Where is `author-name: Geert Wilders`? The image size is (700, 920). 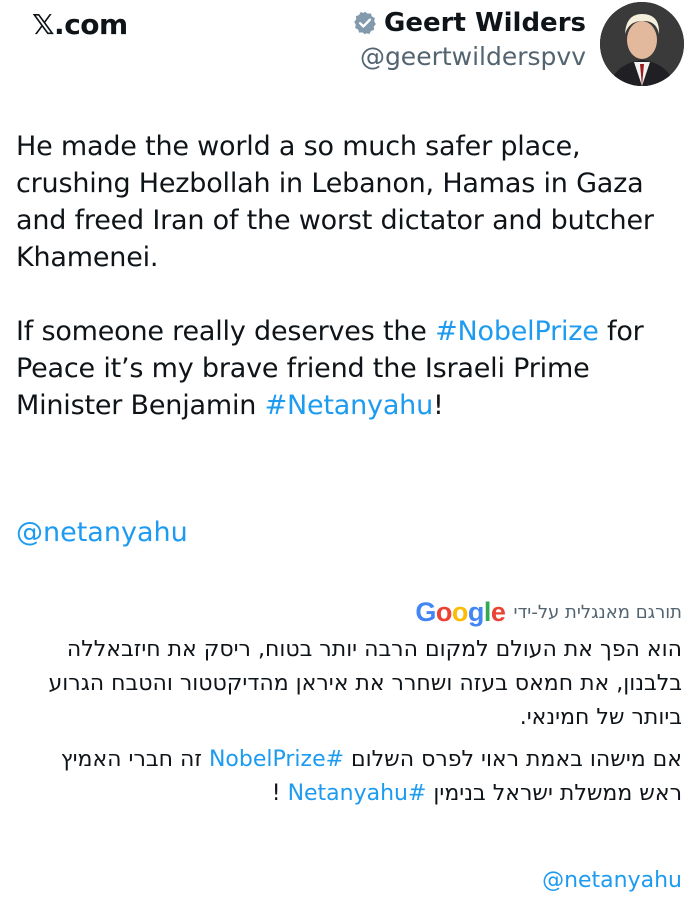 author-name: Geert Wilders is located at coordinates (485, 23).